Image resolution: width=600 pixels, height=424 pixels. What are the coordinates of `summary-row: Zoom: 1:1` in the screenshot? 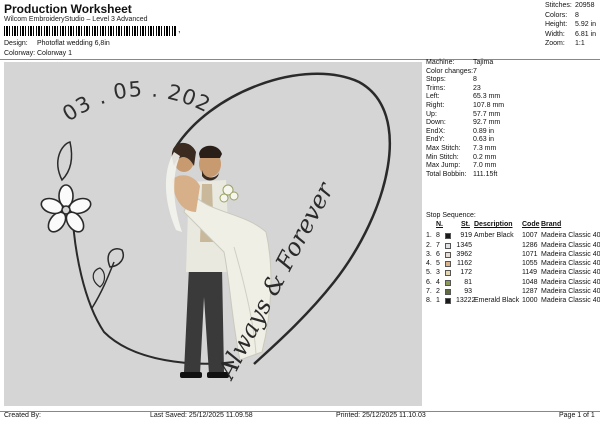 It's located at (565, 43).